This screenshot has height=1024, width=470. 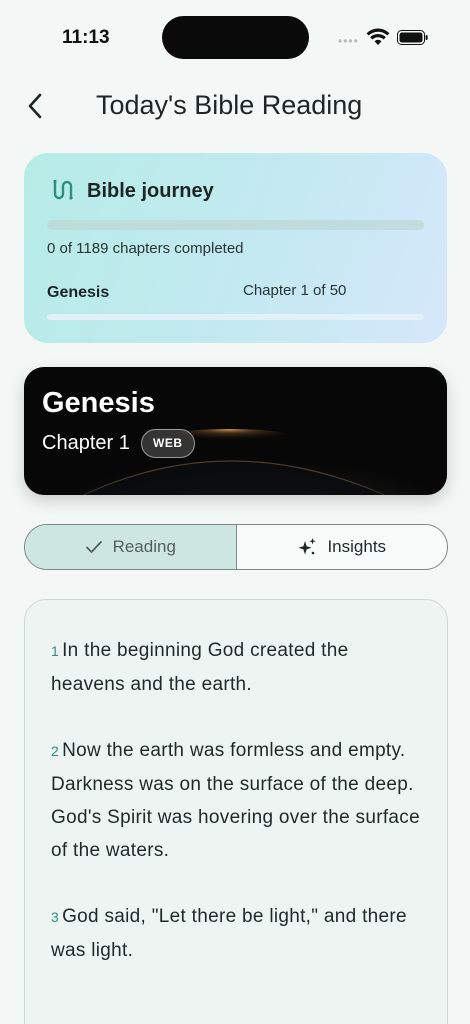 I want to click on chevron-left-icon, so click(x=35, y=106).